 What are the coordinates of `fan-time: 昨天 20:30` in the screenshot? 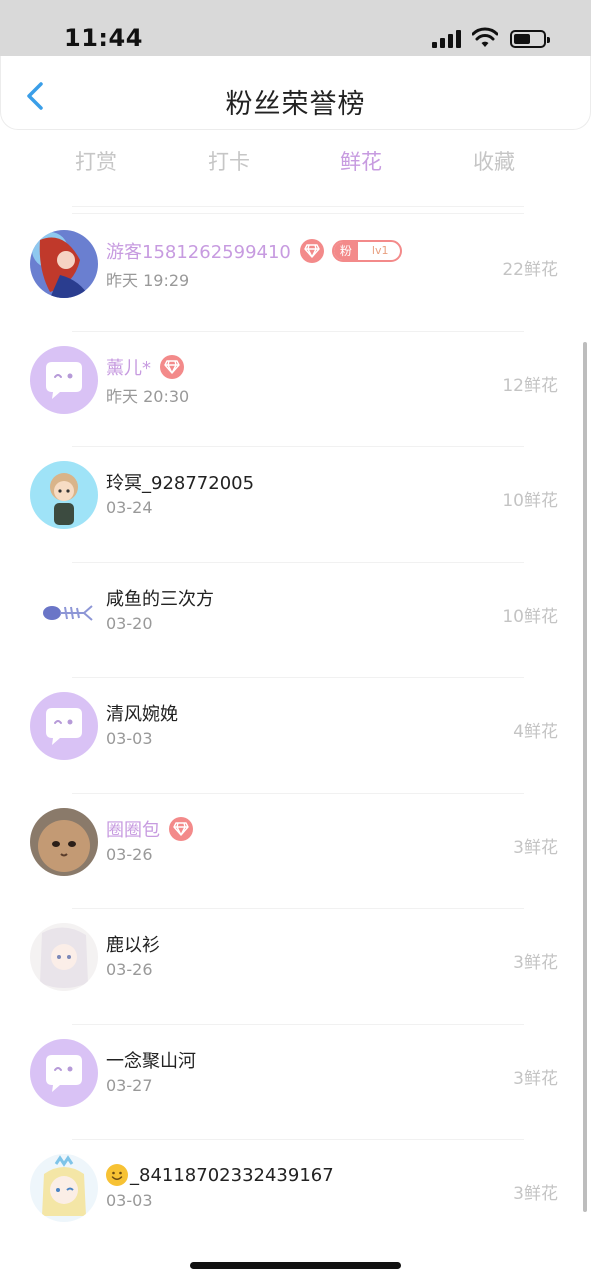 It's located at (148, 396).